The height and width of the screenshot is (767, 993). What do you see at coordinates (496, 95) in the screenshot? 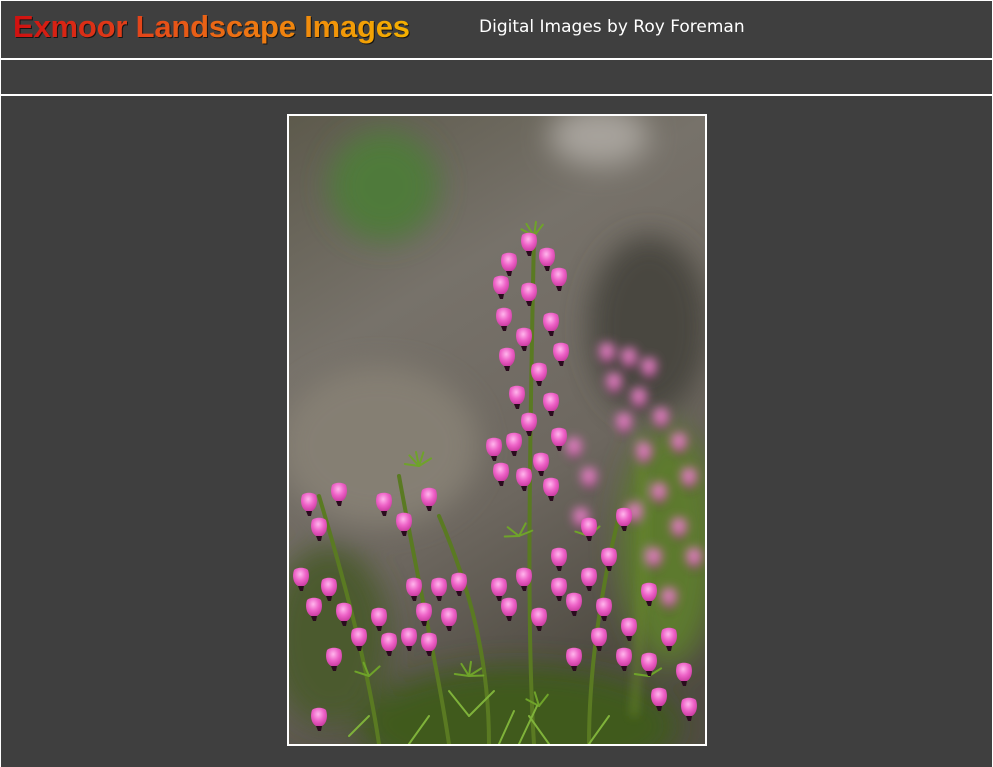
I see `header-divider-bottom` at bounding box center [496, 95].